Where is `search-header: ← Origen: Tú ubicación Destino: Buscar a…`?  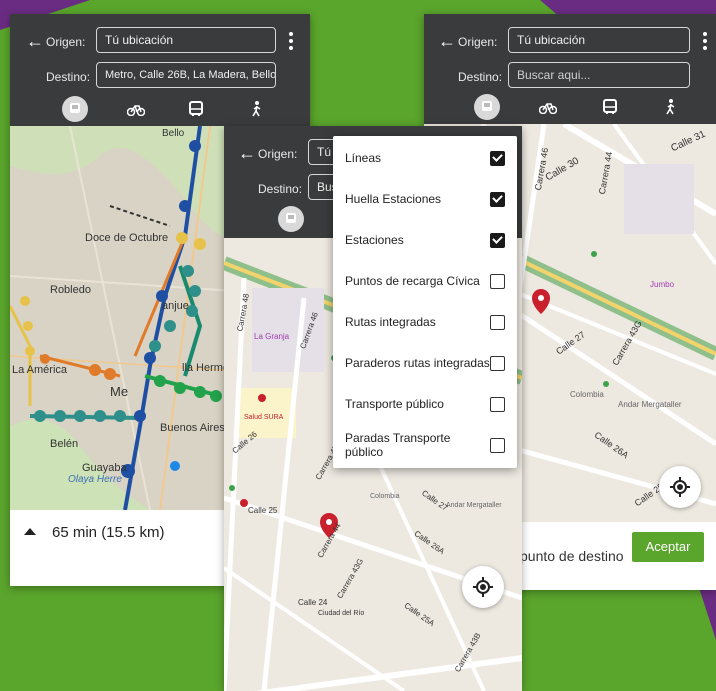 search-header: ← Origen: Tú ubicación Destino: Buscar a… is located at coordinates (570, 69).